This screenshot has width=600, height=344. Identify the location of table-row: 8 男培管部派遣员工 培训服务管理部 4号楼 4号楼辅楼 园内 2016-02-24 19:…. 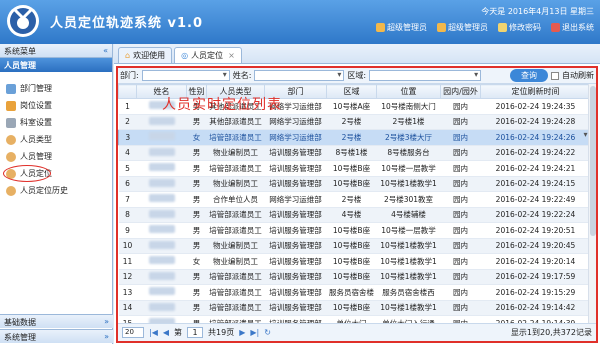
(354, 215).